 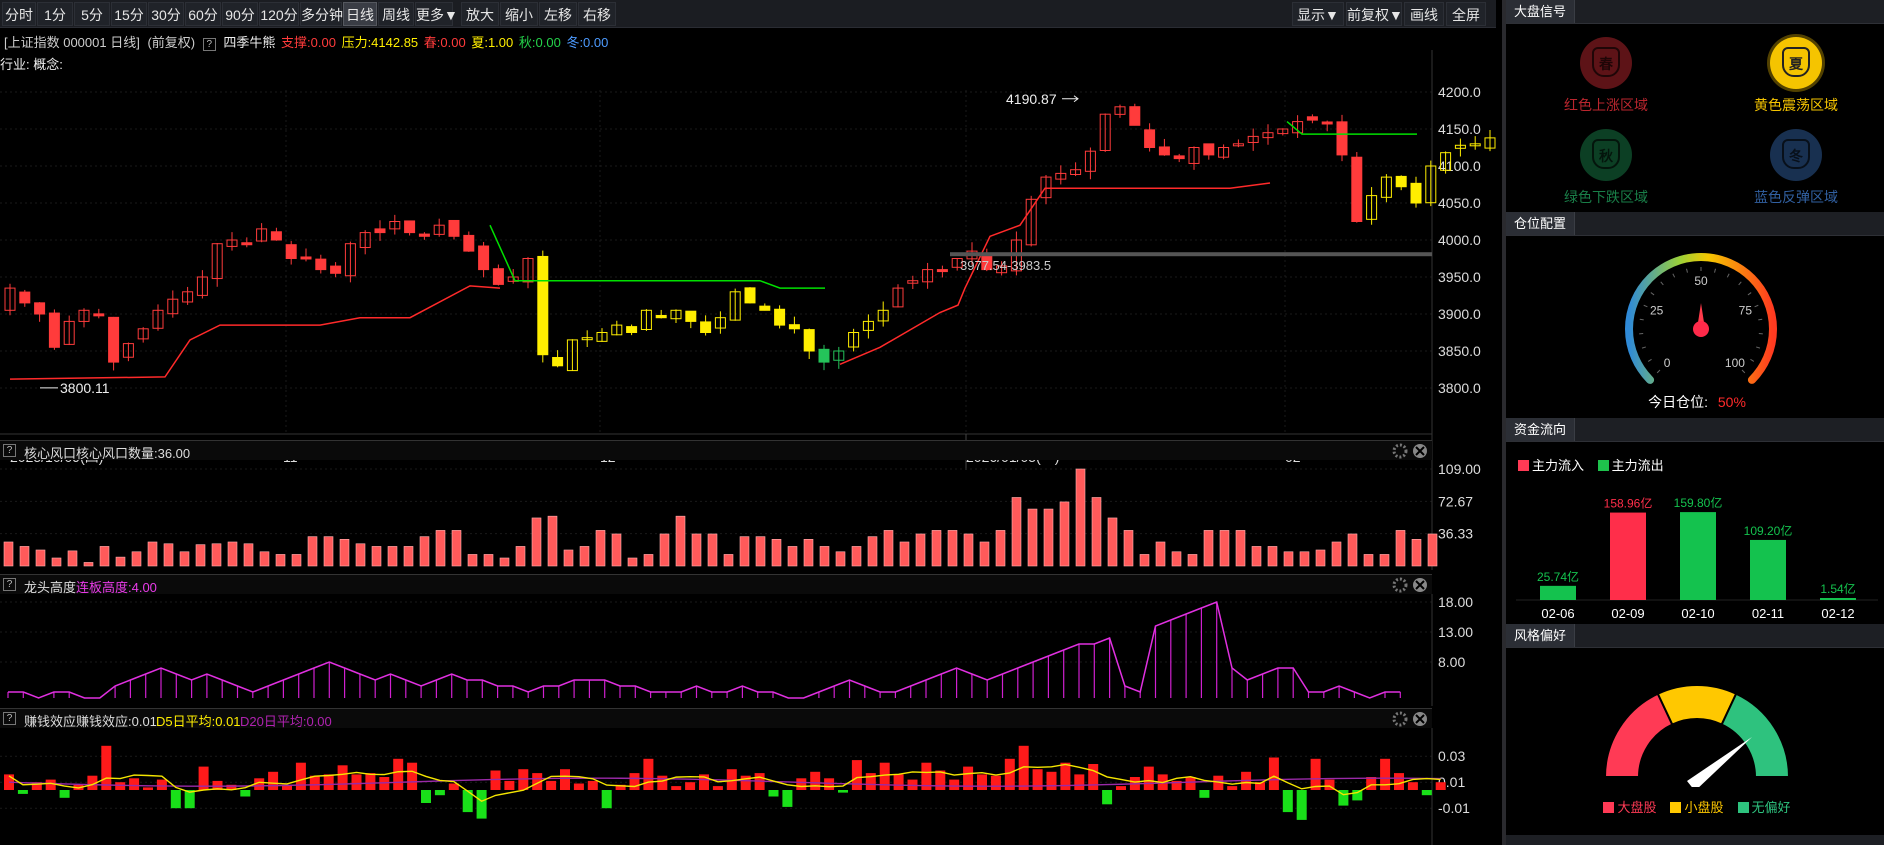 What do you see at coordinates (1606, 63) in the screenshot?
I see `season-badge-icon: 春` at bounding box center [1606, 63].